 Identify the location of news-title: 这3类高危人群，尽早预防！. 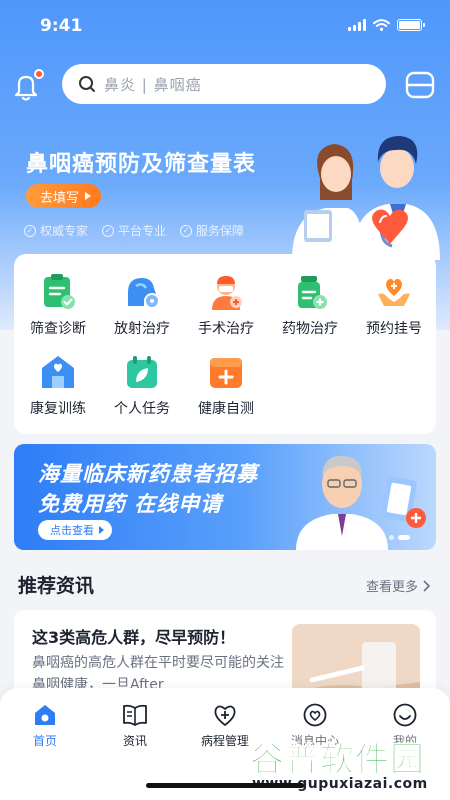
(134, 637).